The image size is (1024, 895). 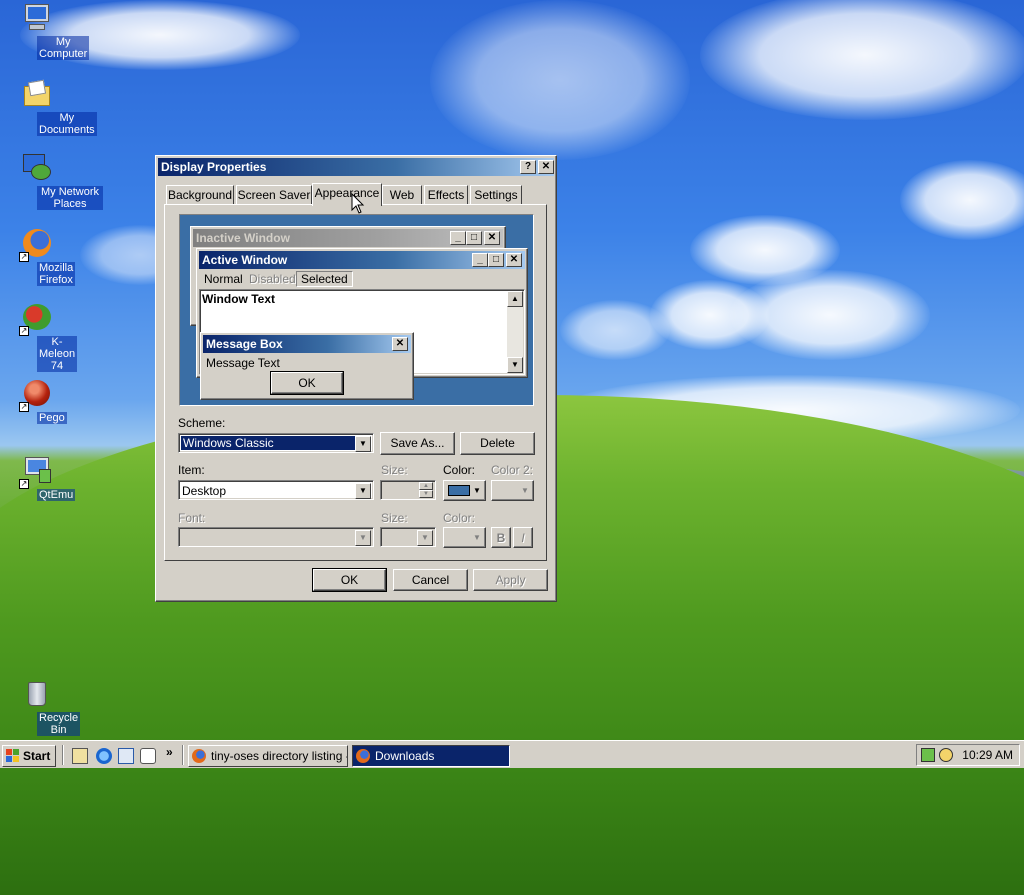 What do you see at coordinates (501, 537) in the screenshot?
I see `bold-button: B` at bounding box center [501, 537].